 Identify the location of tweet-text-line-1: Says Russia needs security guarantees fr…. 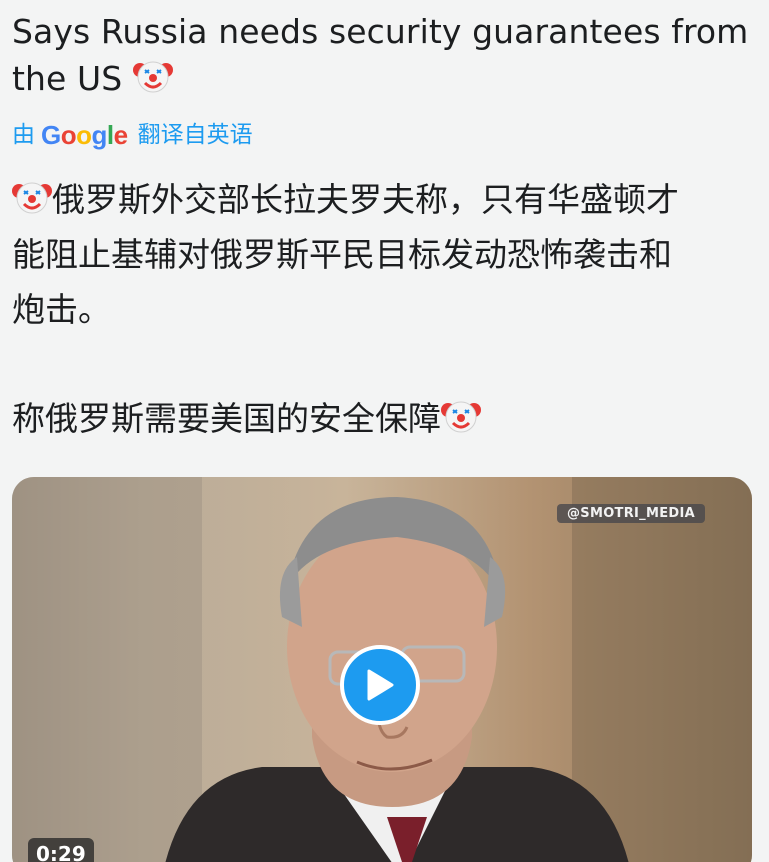
(380, 31).